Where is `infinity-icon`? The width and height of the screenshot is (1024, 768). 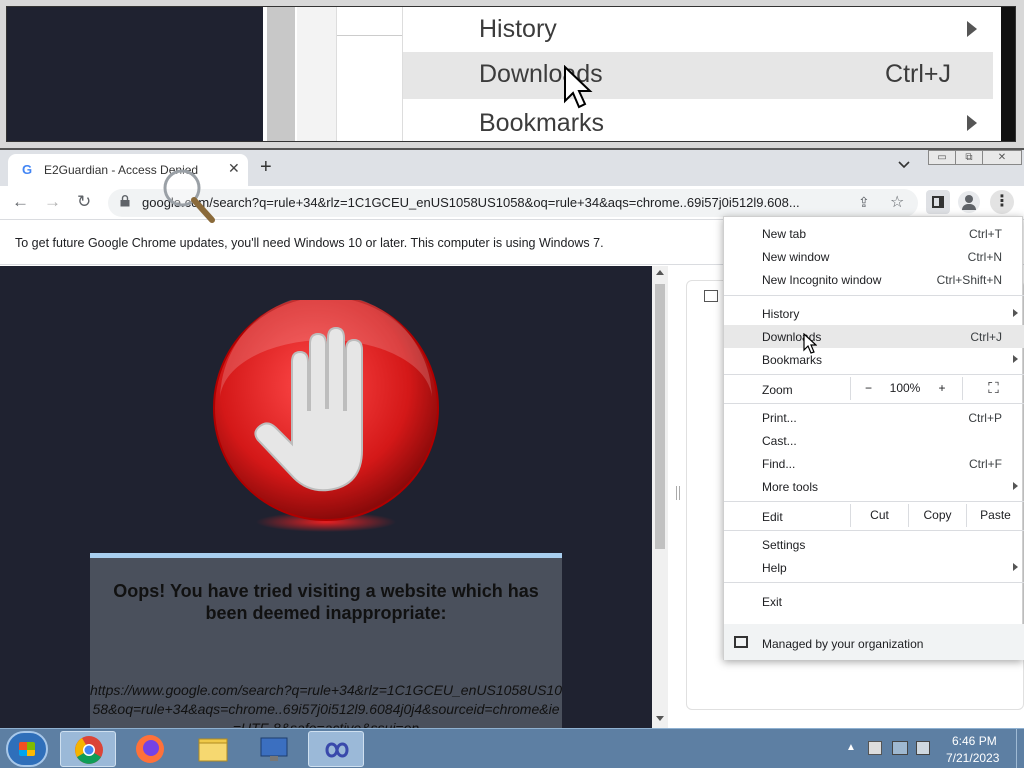 infinity-icon is located at coordinates (337, 750).